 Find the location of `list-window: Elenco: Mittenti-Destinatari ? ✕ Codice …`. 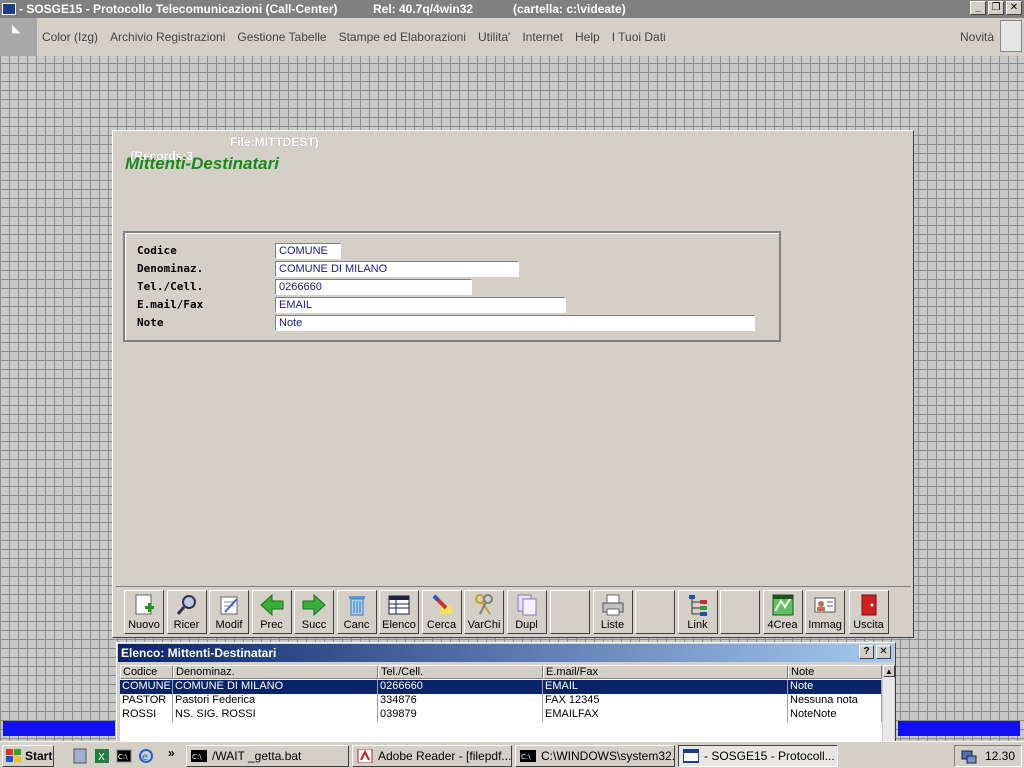

list-window: Elenco: Mittenti-Destinatari ? ✕ Codice … is located at coordinates (506, 692).